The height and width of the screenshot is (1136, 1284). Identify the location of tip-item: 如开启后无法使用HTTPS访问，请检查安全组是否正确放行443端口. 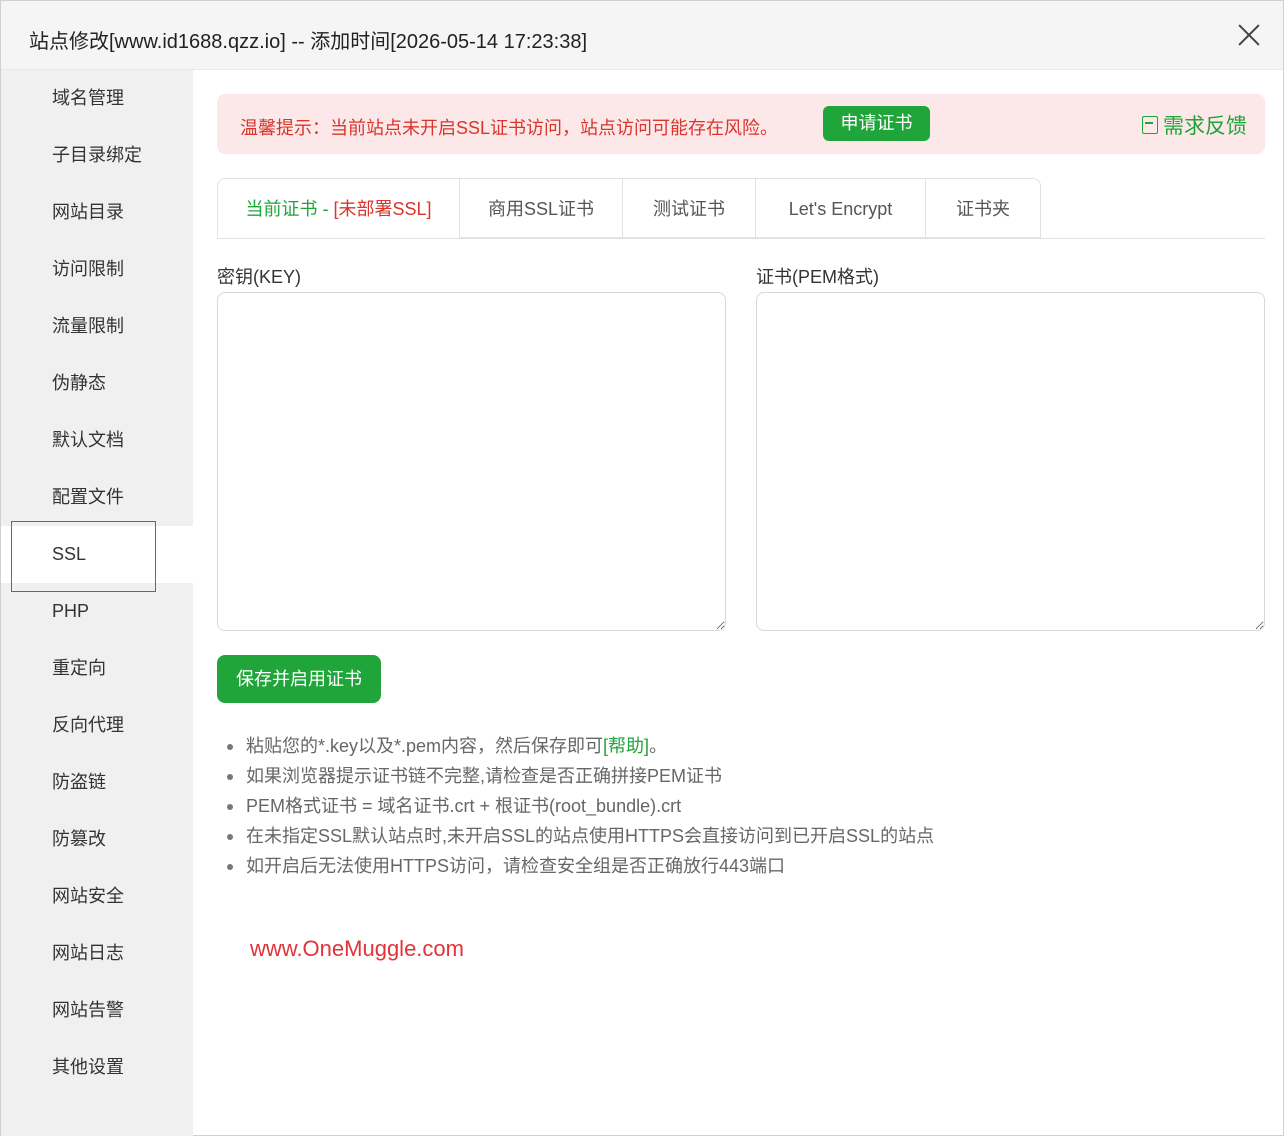
(580, 869).